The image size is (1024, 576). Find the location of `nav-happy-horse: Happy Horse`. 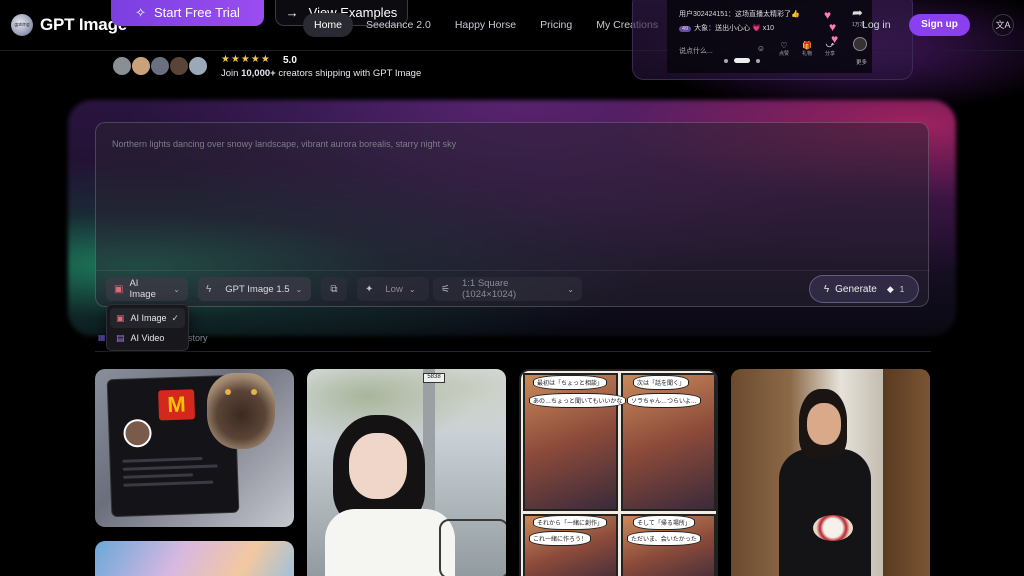

nav-happy-horse: Happy Horse is located at coordinates (485, 25).